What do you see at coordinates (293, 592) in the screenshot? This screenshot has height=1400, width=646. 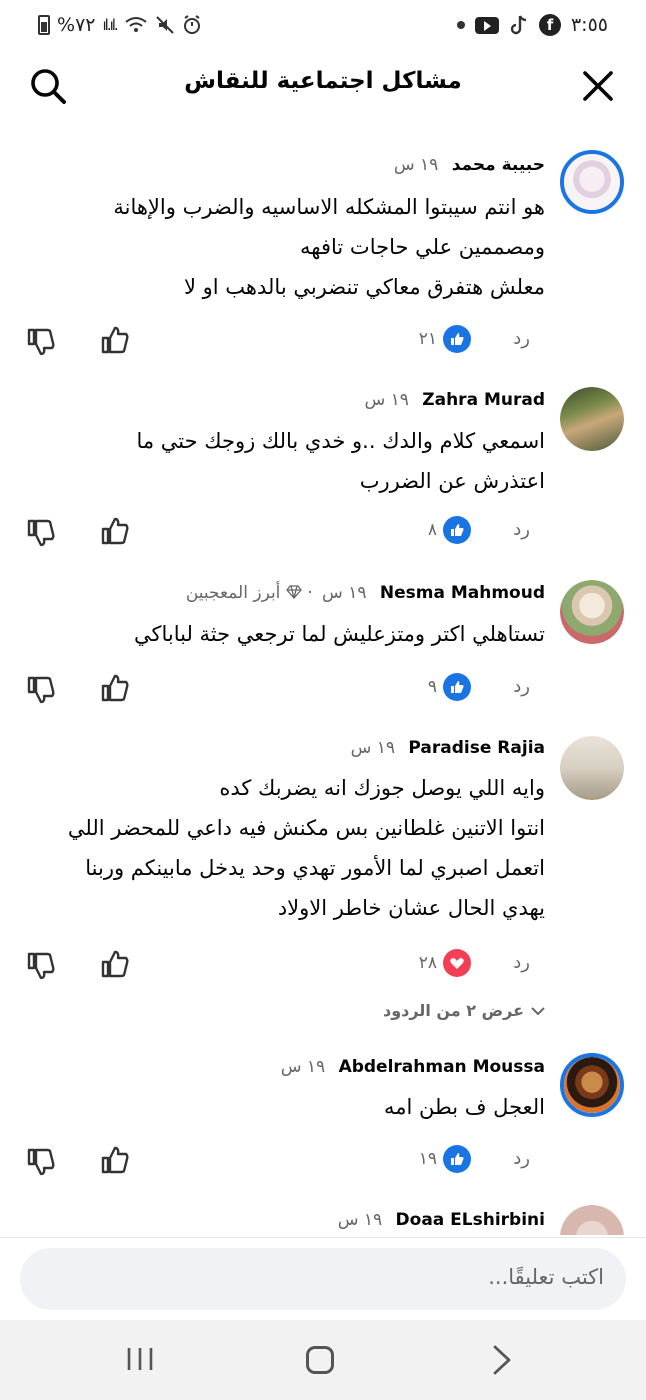 I see `diamond-icon` at bounding box center [293, 592].